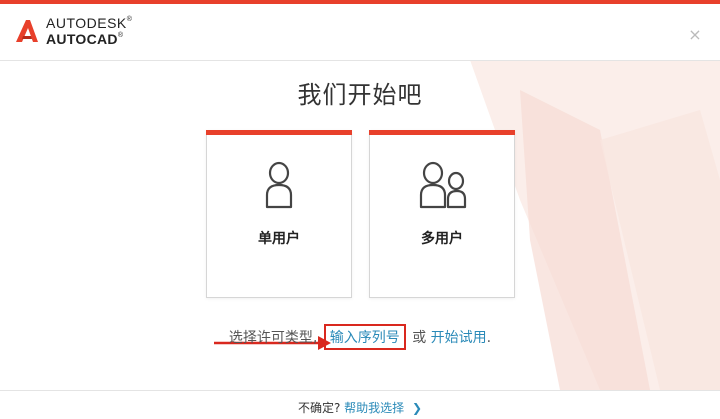  I want to click on single-user-label: 单用户, so click(279, 239).